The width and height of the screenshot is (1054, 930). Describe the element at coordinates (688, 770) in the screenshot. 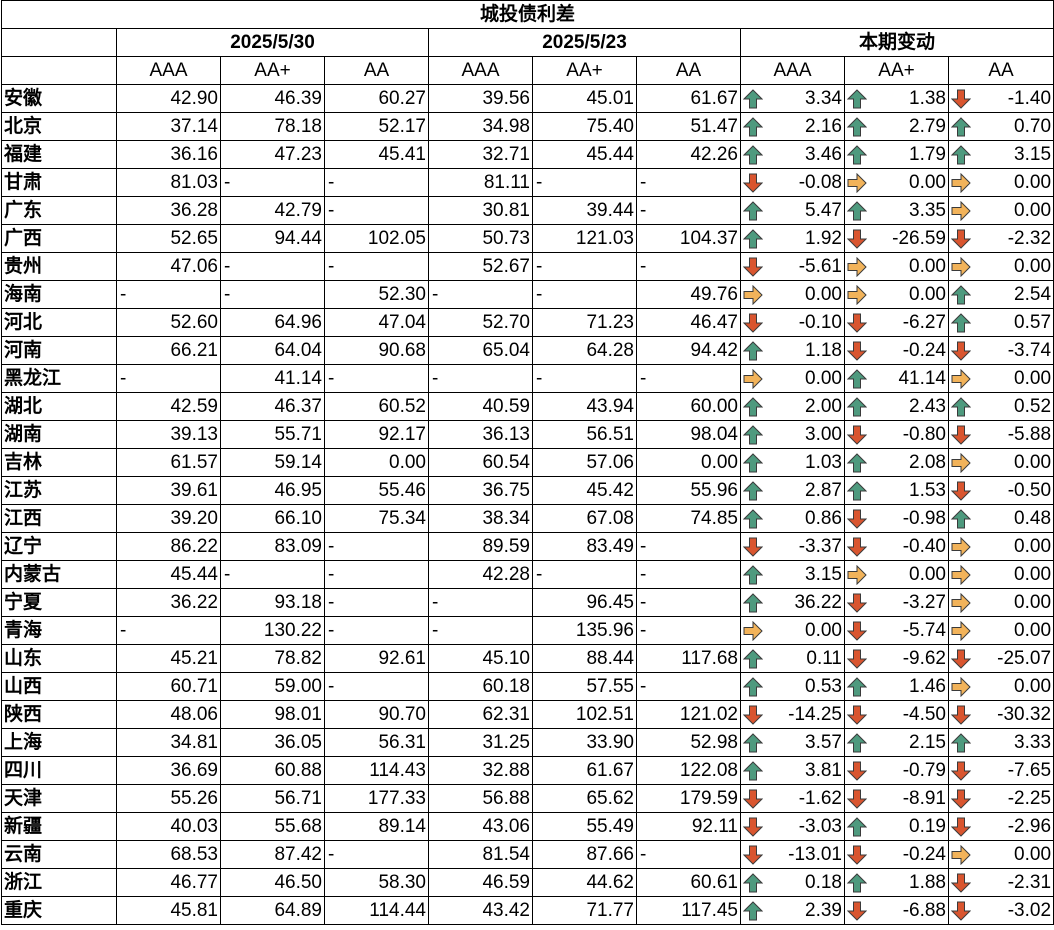

I see `previous-aa-cell: 122.08` at that location.